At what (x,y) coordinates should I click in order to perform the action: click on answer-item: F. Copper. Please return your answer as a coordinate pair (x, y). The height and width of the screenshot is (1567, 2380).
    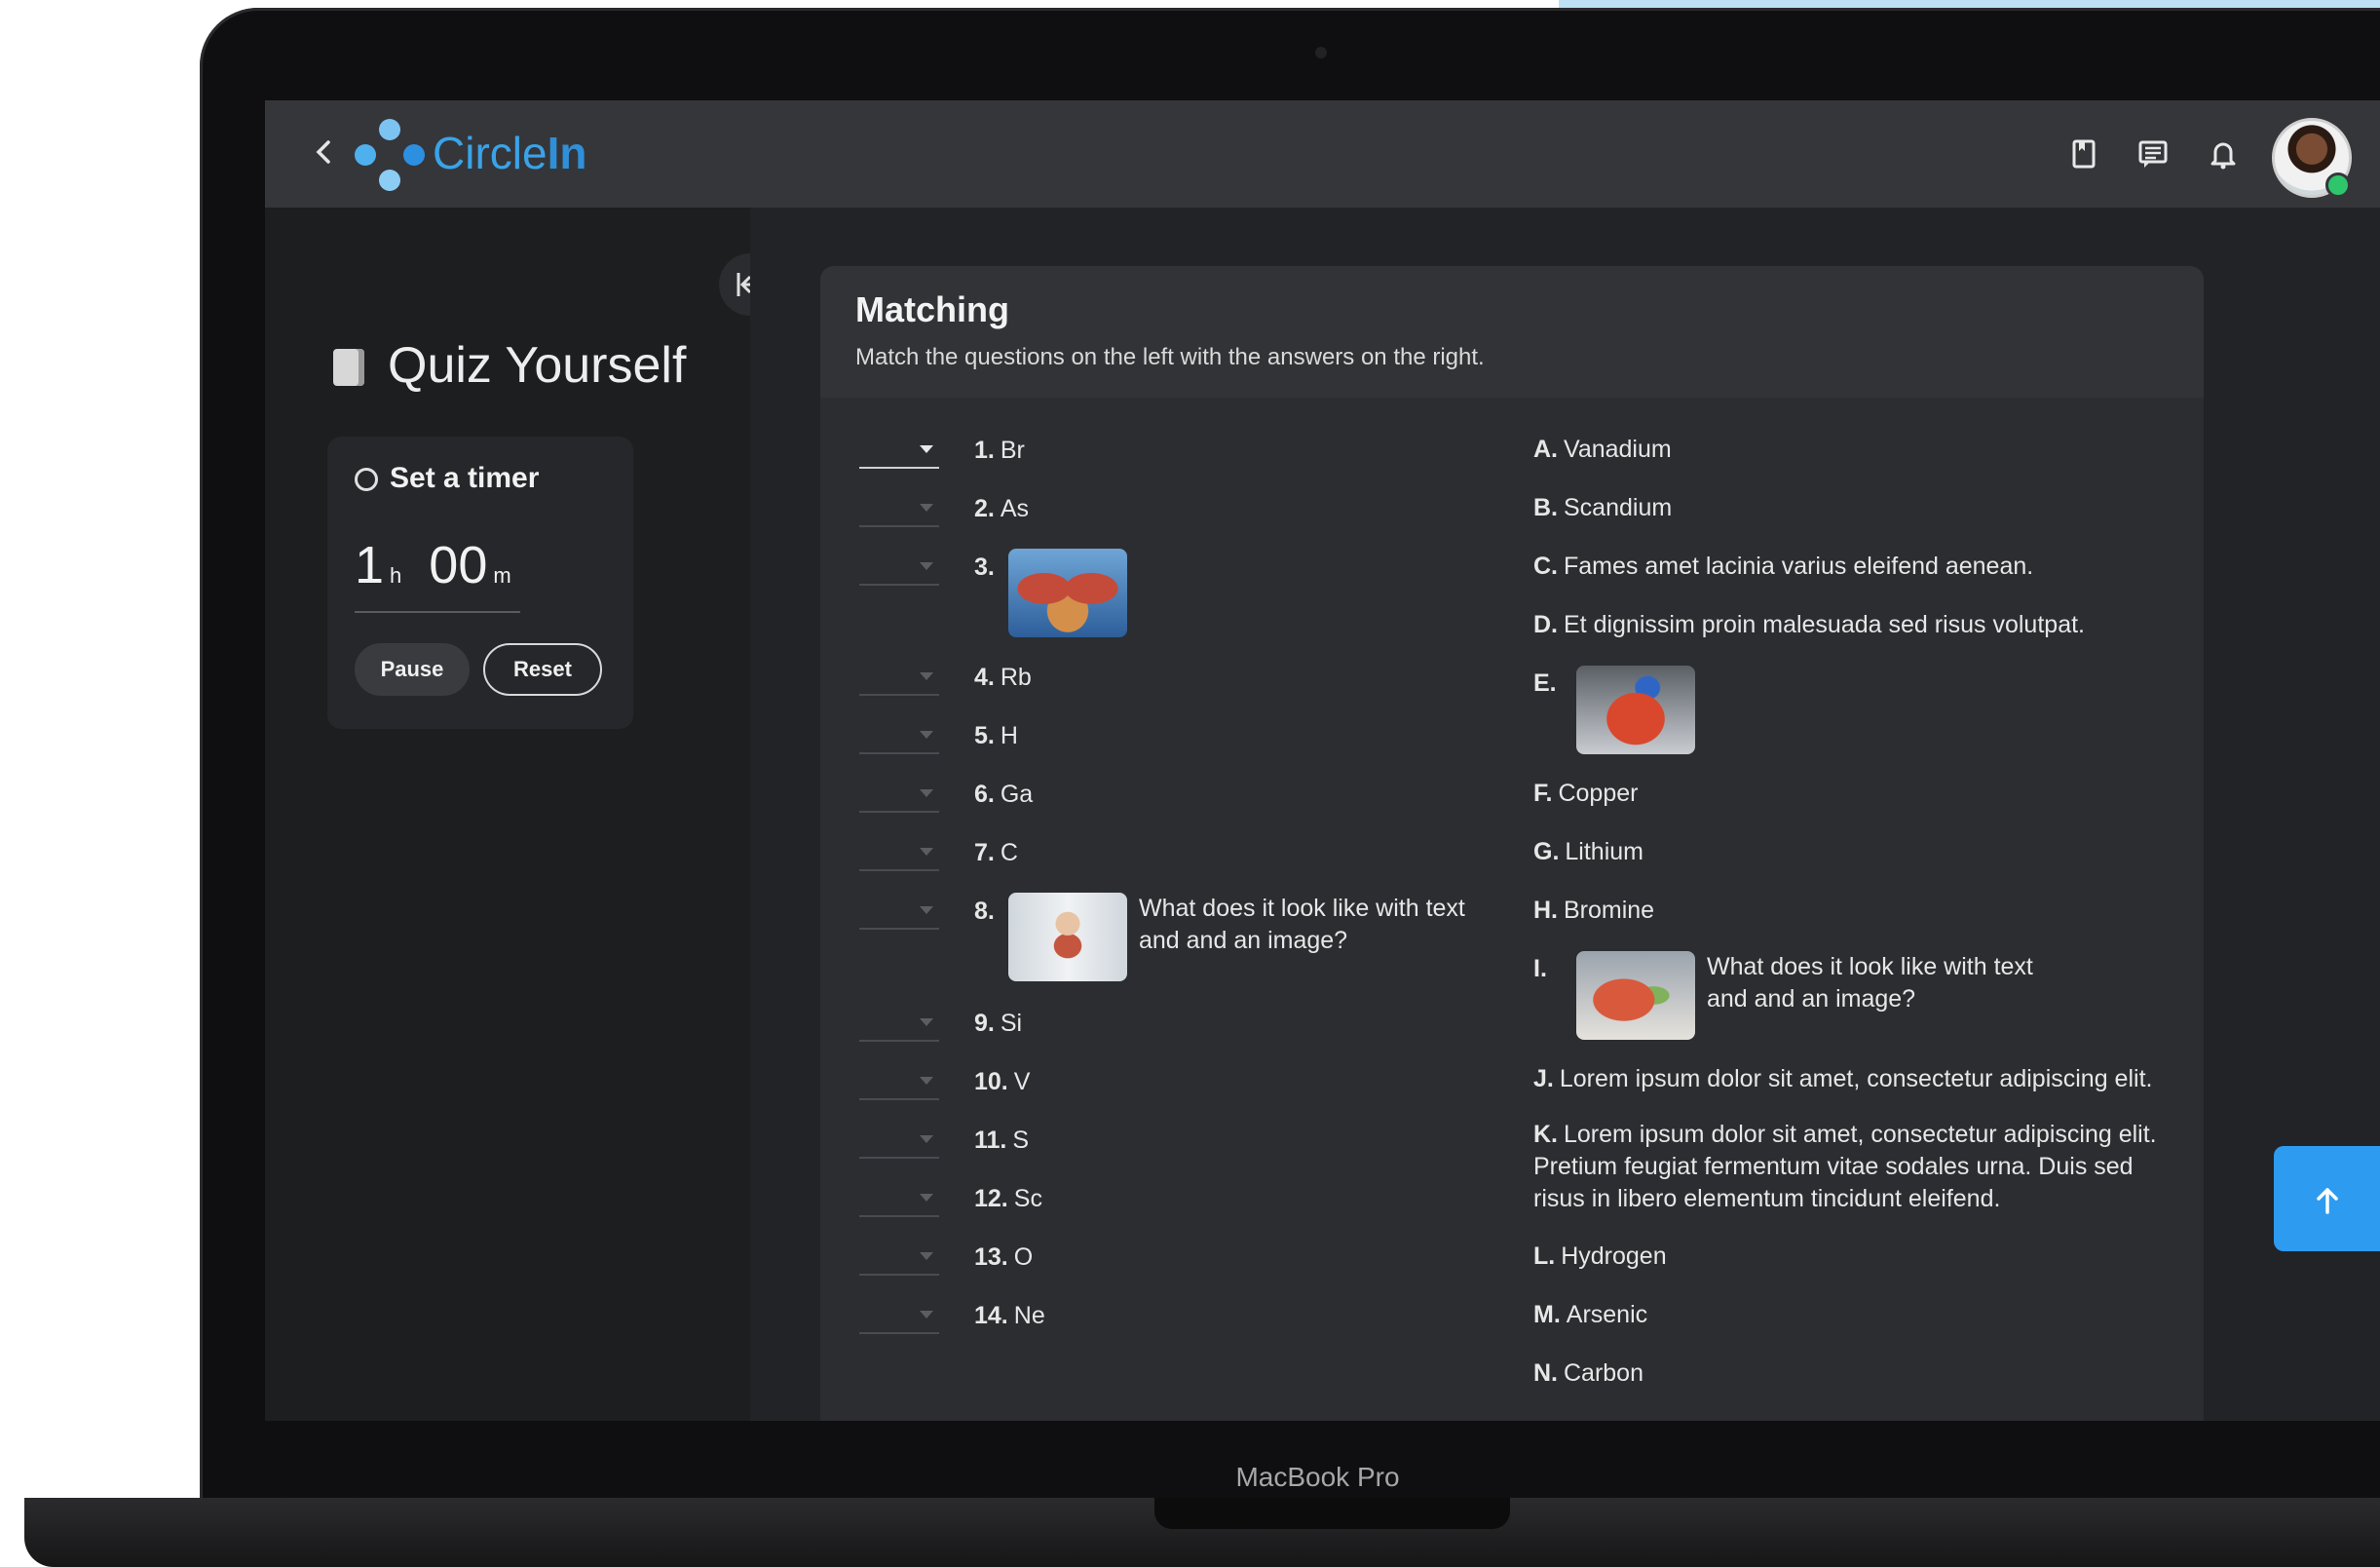
    Looking at the image, I should click on (1585, 794).